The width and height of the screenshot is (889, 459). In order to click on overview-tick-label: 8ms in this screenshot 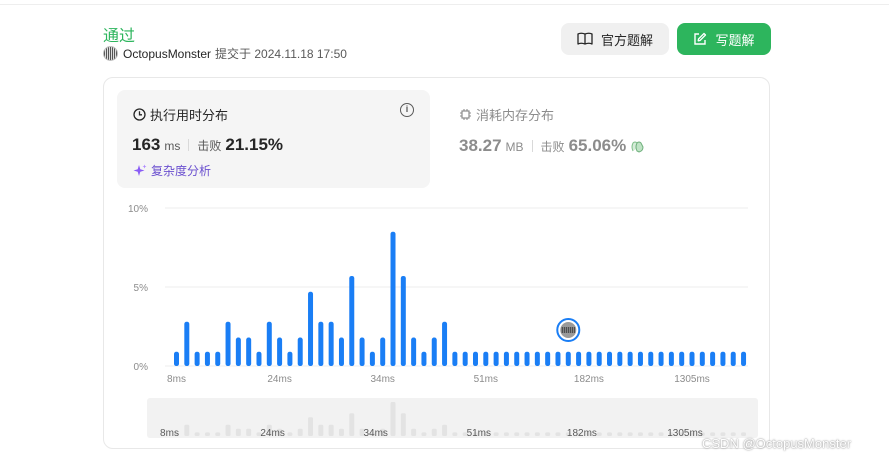, I will do `click(169, 433)`.